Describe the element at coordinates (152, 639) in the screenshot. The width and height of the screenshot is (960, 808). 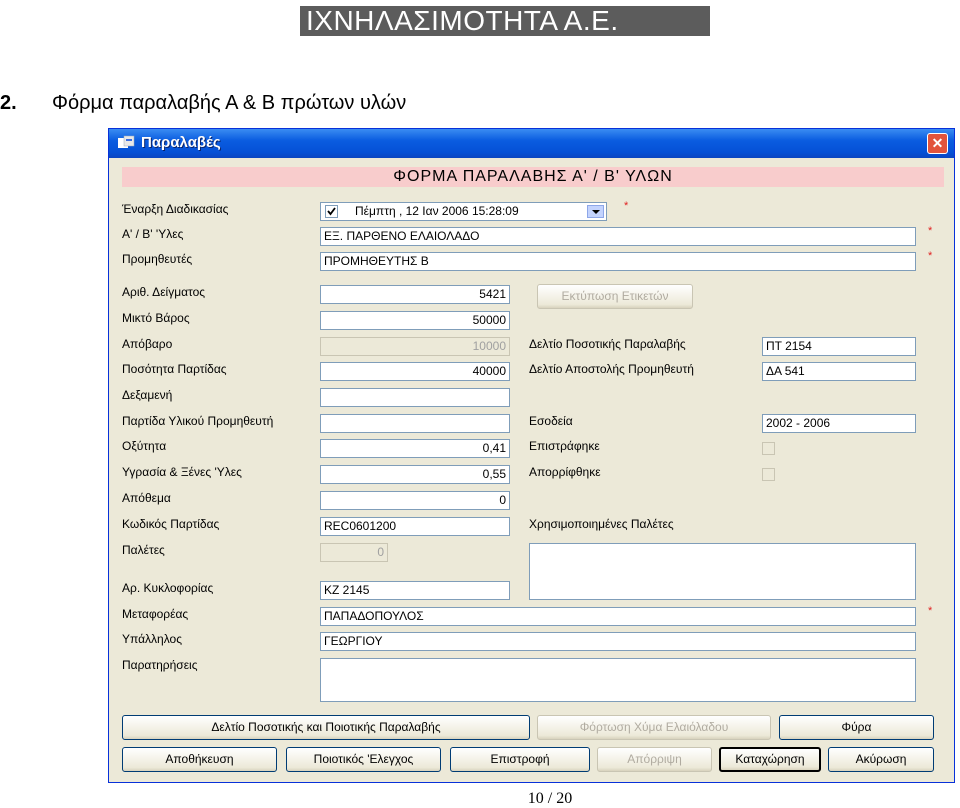
I see `label-employee: Υπάλληλος` at that location.